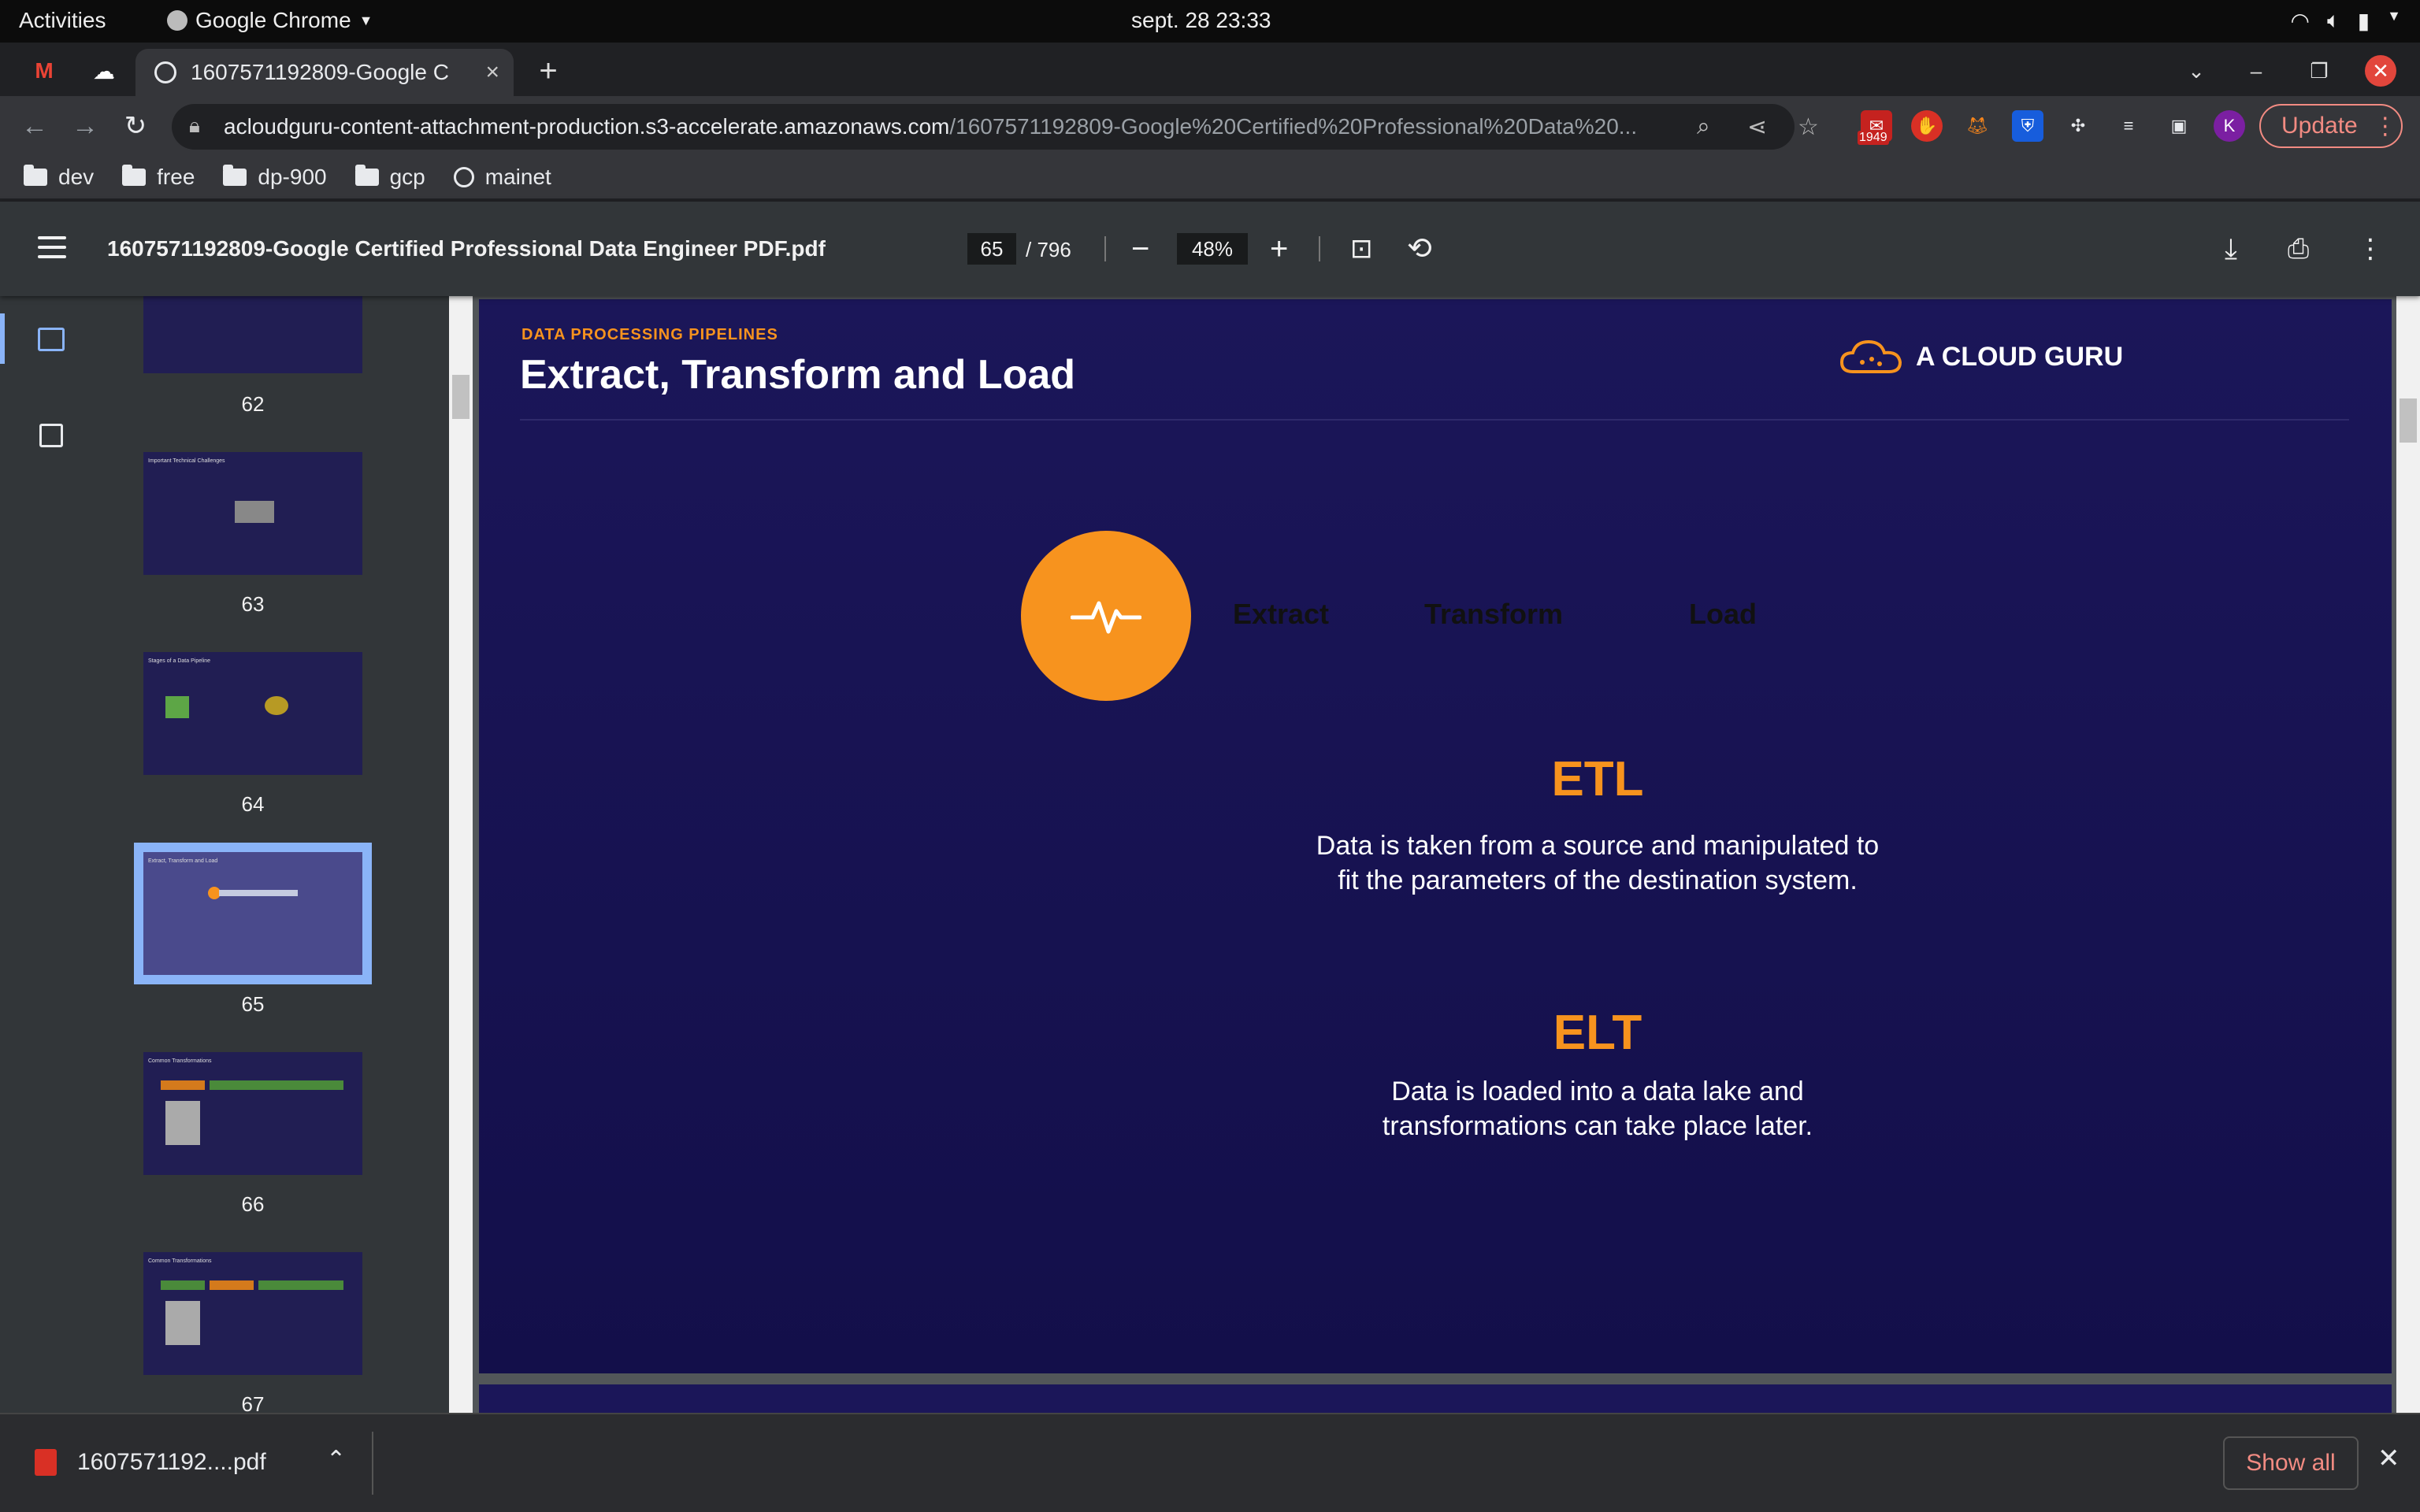  What do you see at coordinates (461, 854) in the screenshot?
I see `sidebar-scrollbar` at bounding box center [461, 854].